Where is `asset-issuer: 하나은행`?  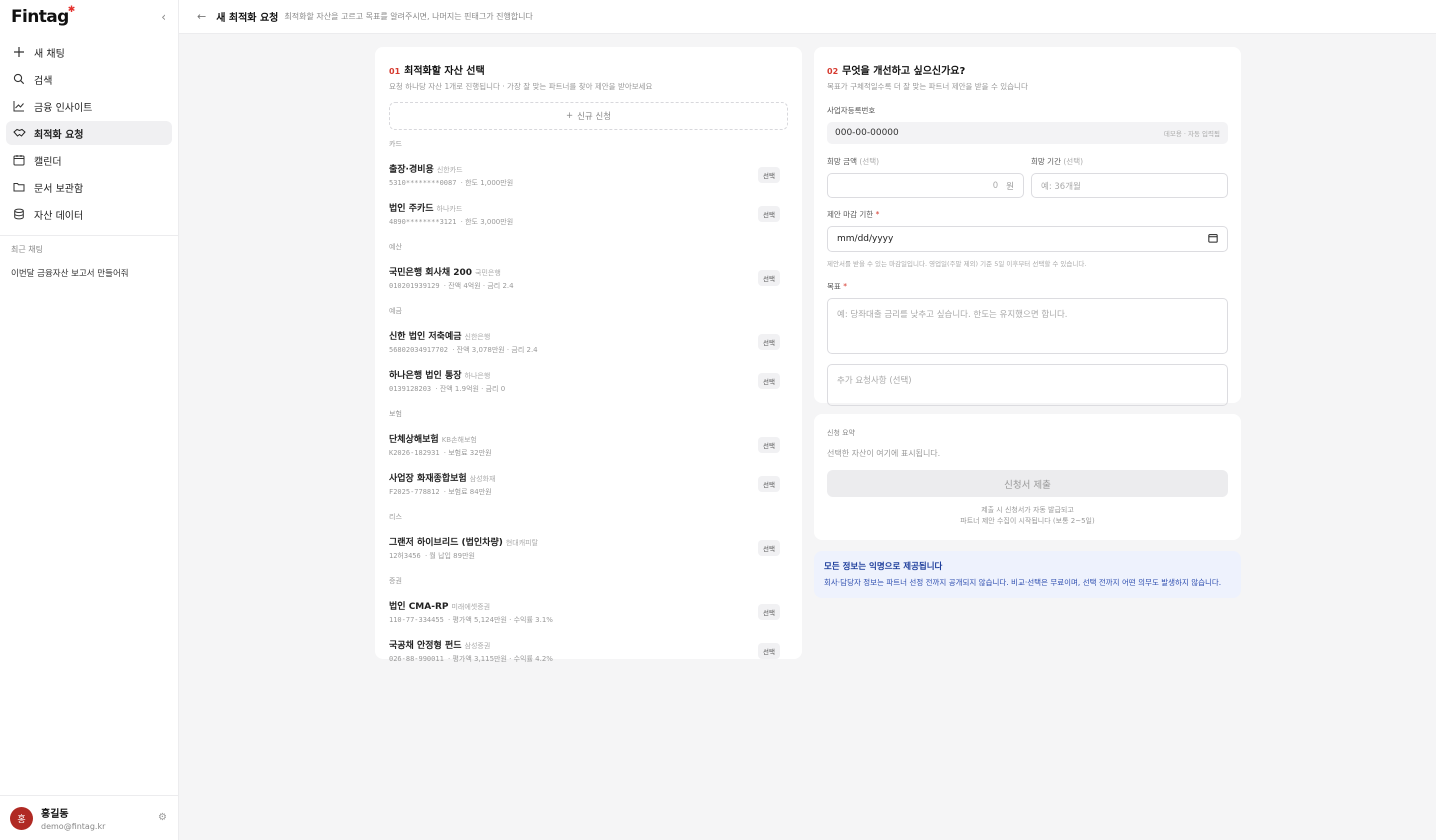
asset-issuer: 하나은행 is located at coordinates (477, 375).